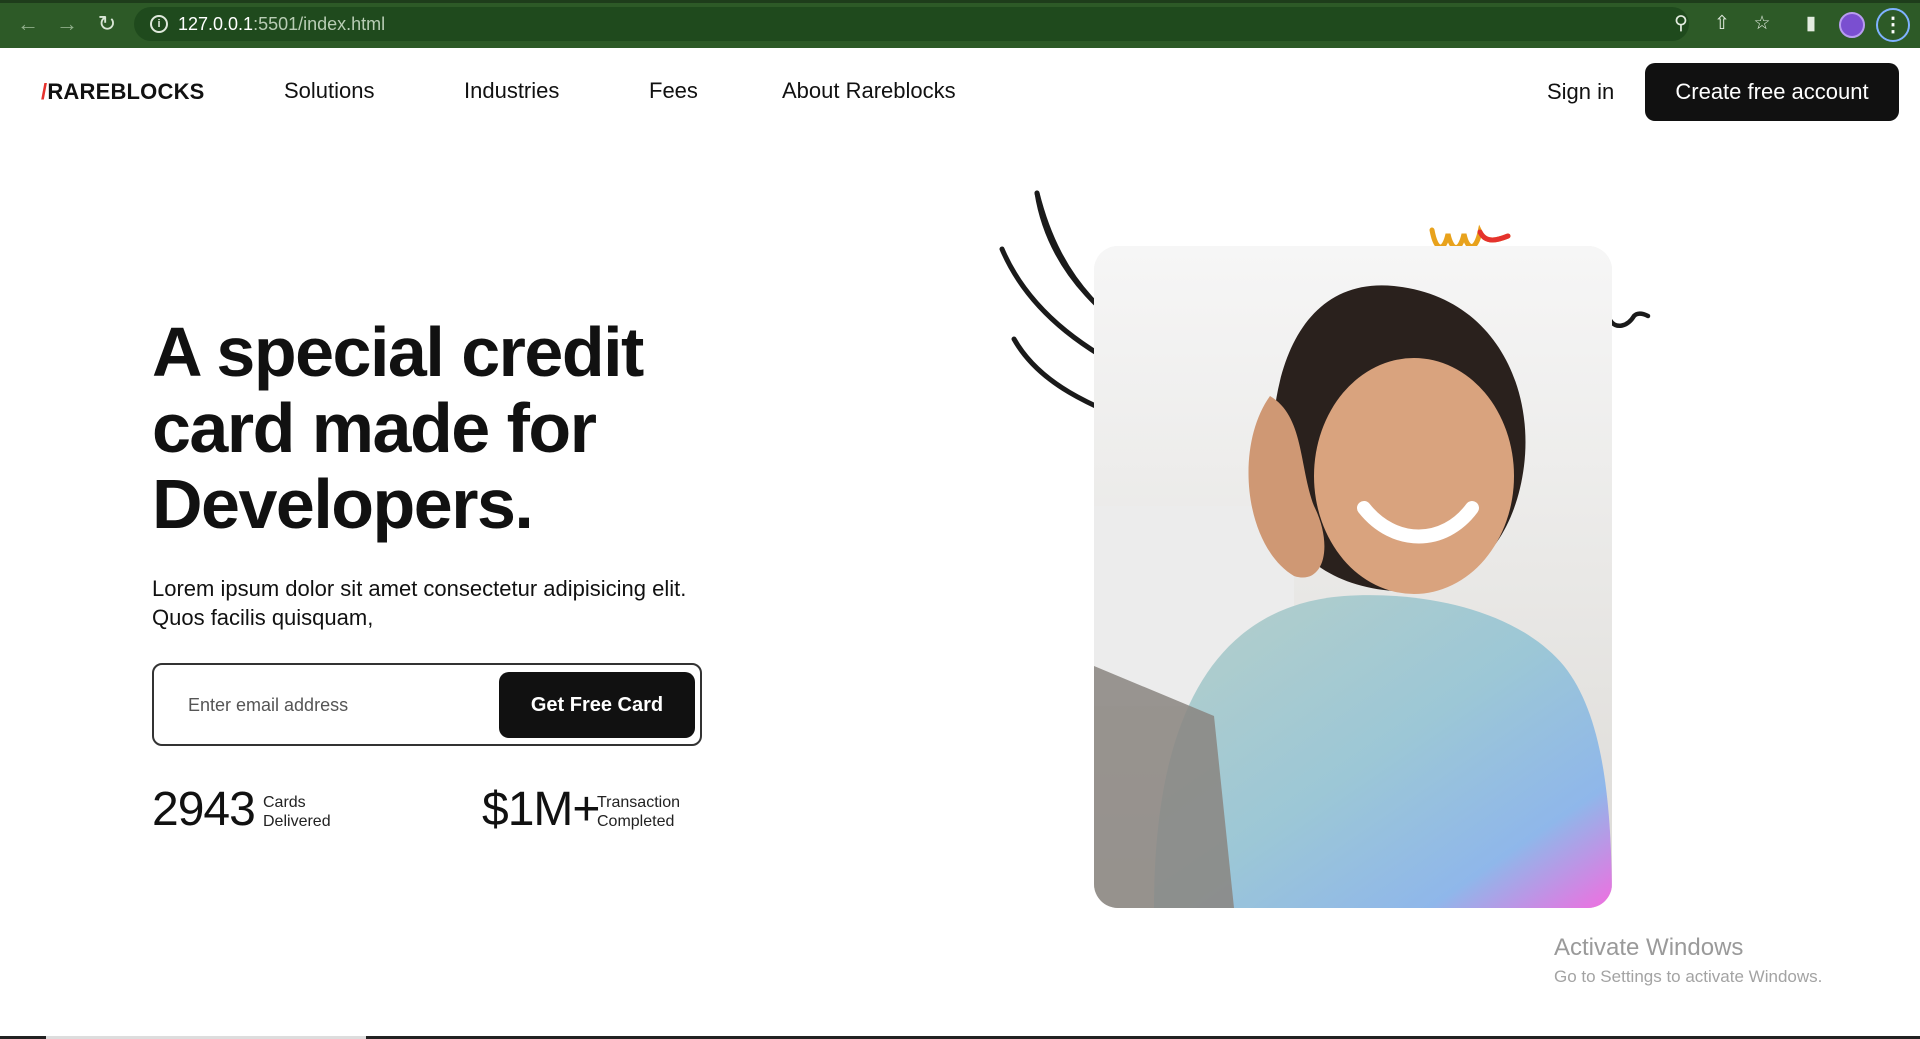 The height and width of the screenshot is (1039, 1920). What do you see at coordinates (67, 24) in the screenshot?
I see `forward-icon: →` at bounding box center [67, 24].